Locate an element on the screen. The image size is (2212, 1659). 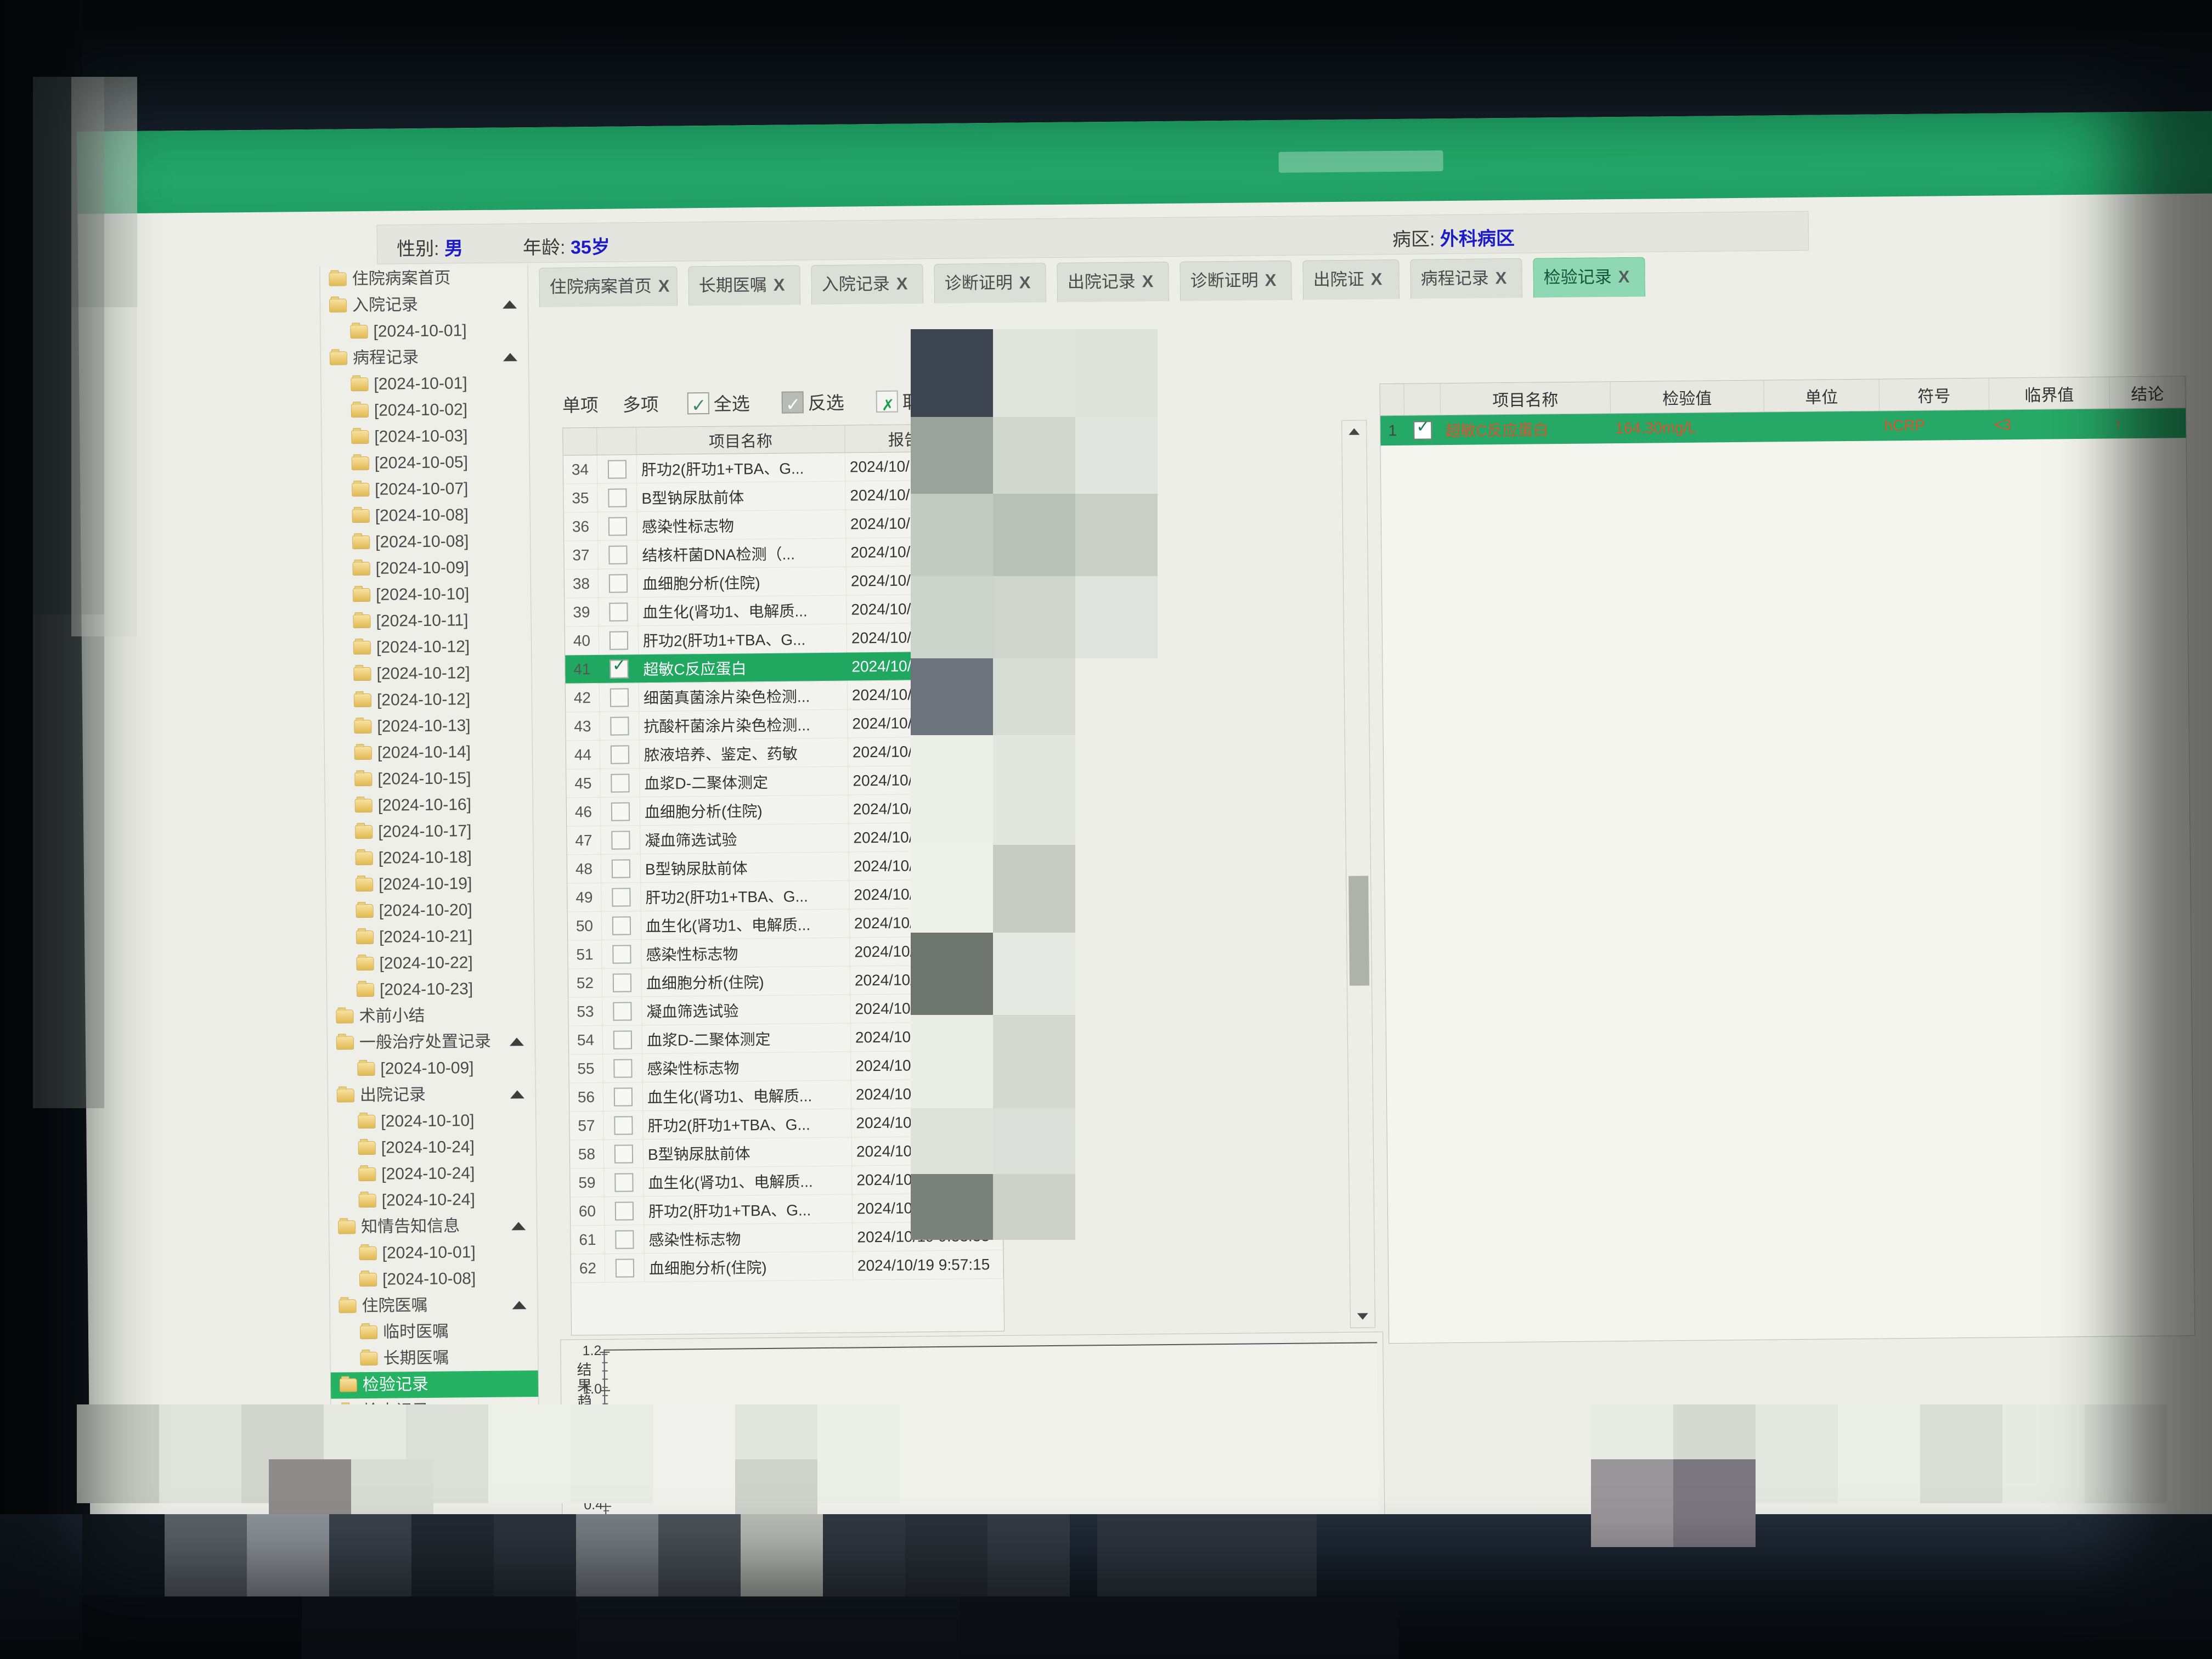
tree-item: [2024-10-15] is located at coordinates (429, 779).